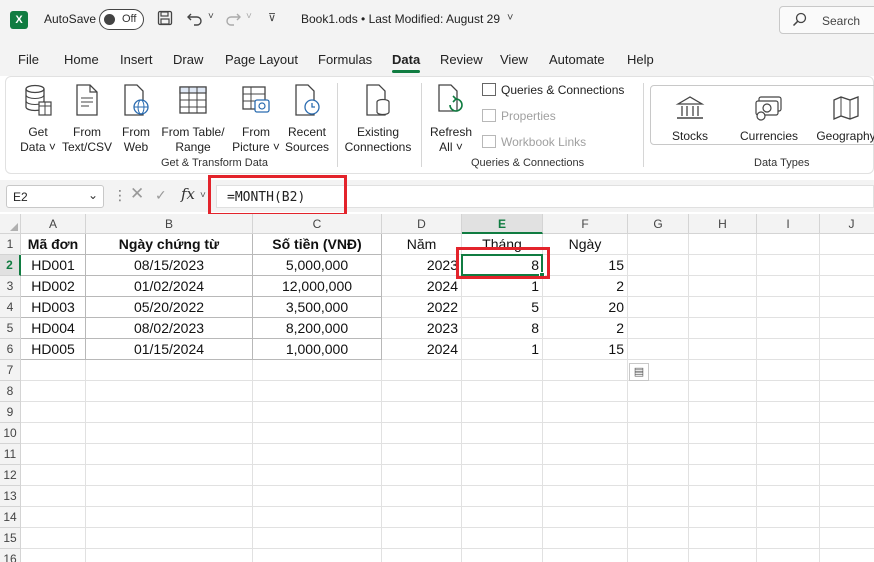 The image size is (874, 562). What do you see at coordinates (847, 265) in the screenshot?
I see `cell-j2` at bounding box center [847, 265].